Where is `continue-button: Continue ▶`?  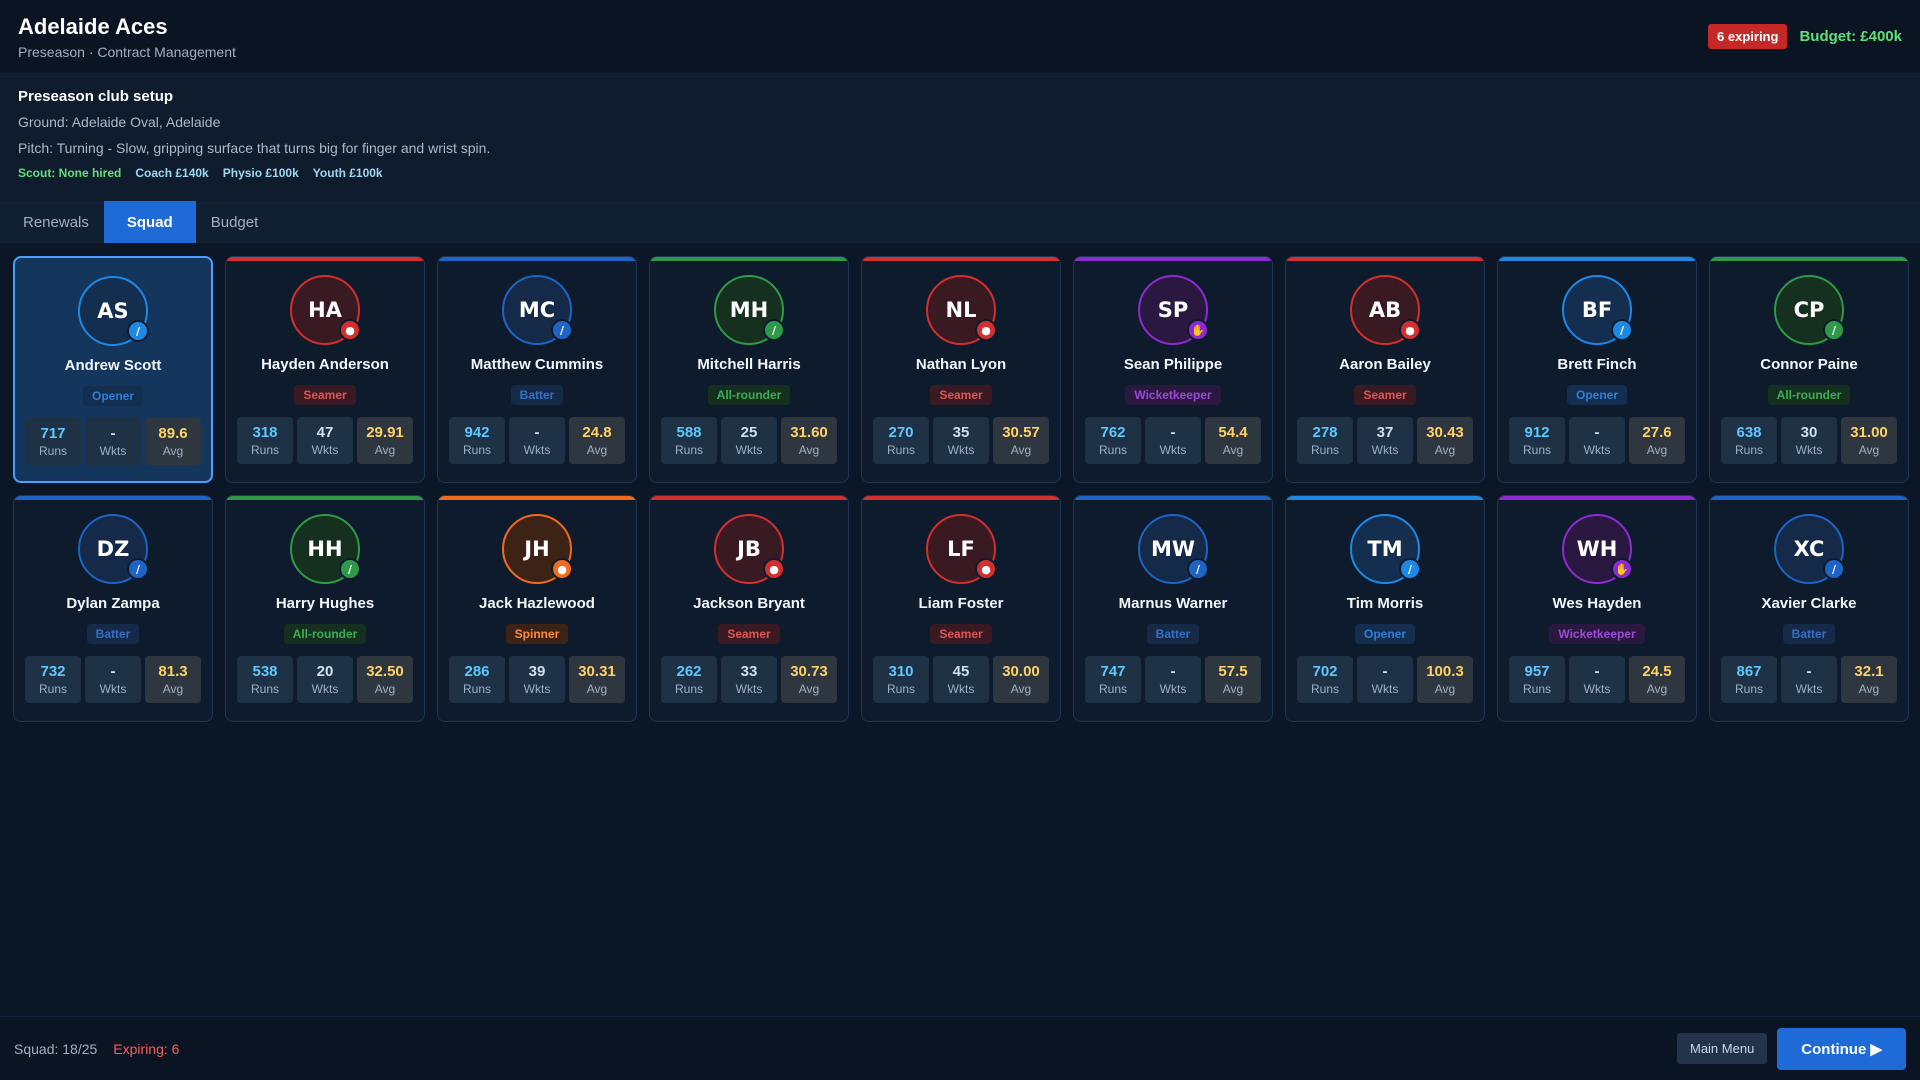 continue-button: Continue ▶ is located at coordinates (1841, 1048).